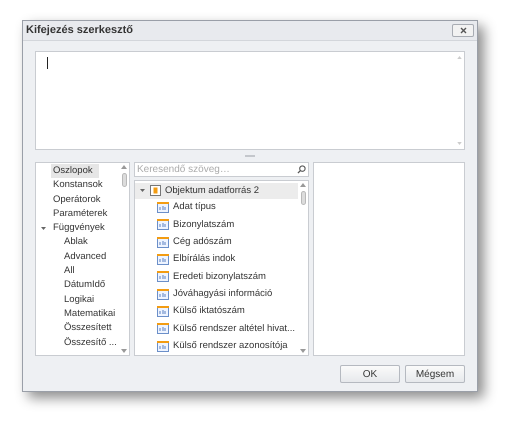 The image size is (521, 439). What do you see at coordinates (76, 242) in the screenshot?
I see `category-item: Ablak` at bounding box center [76, 242].